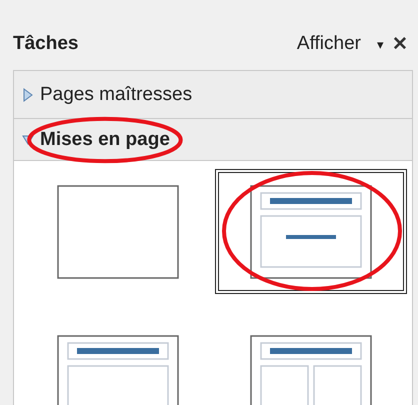 The width and height of the screenshot is (418, 405). I want to click on collapsed-triangle-icon, so click(28, 95).